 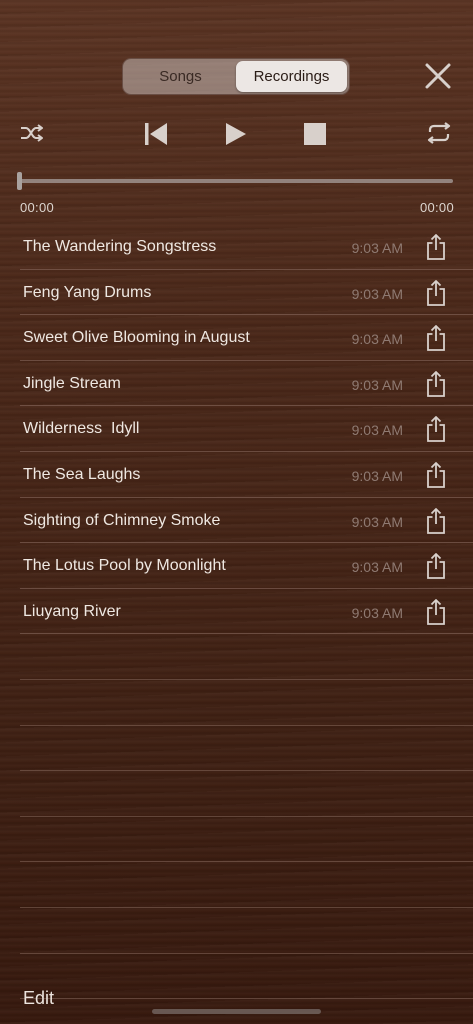 What do you see at coordinates (236, 429) in the screenshot?
I see `list-item: Wilderness Idyll 9:03 AM` at bounding box center [236, 429].